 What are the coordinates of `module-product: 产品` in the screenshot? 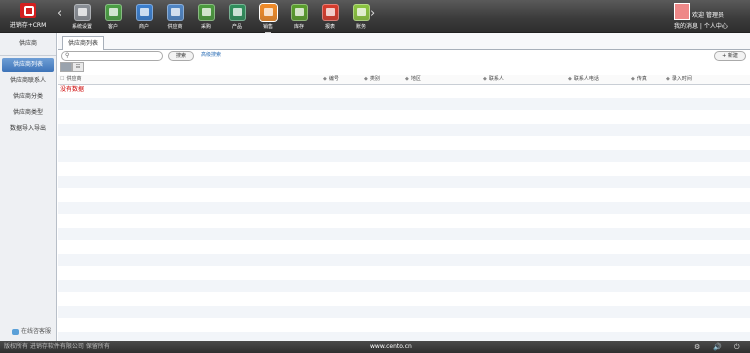 It's located at (237, 17).